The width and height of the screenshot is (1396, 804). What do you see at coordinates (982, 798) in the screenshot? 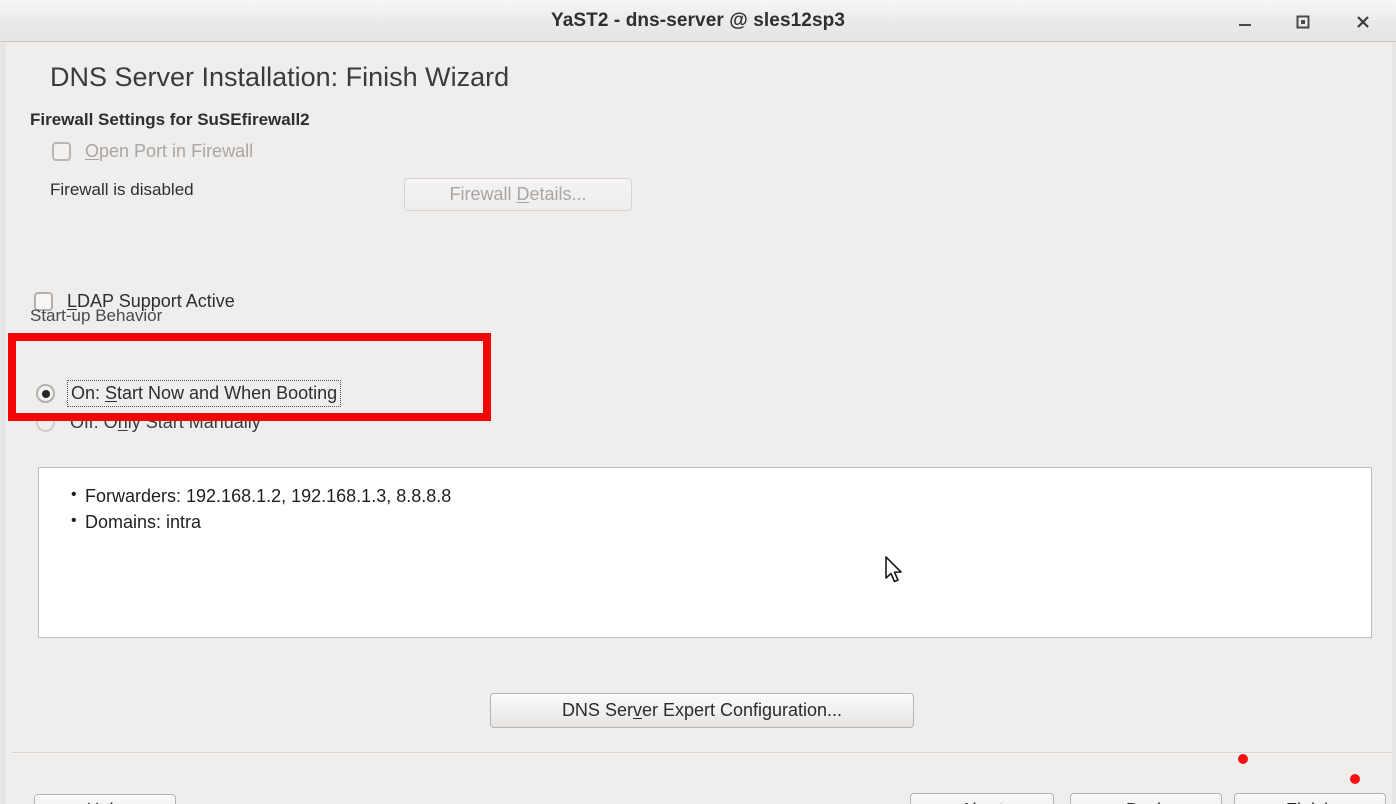
I see `abort-button: Abort` at bounding box center [982, 798].